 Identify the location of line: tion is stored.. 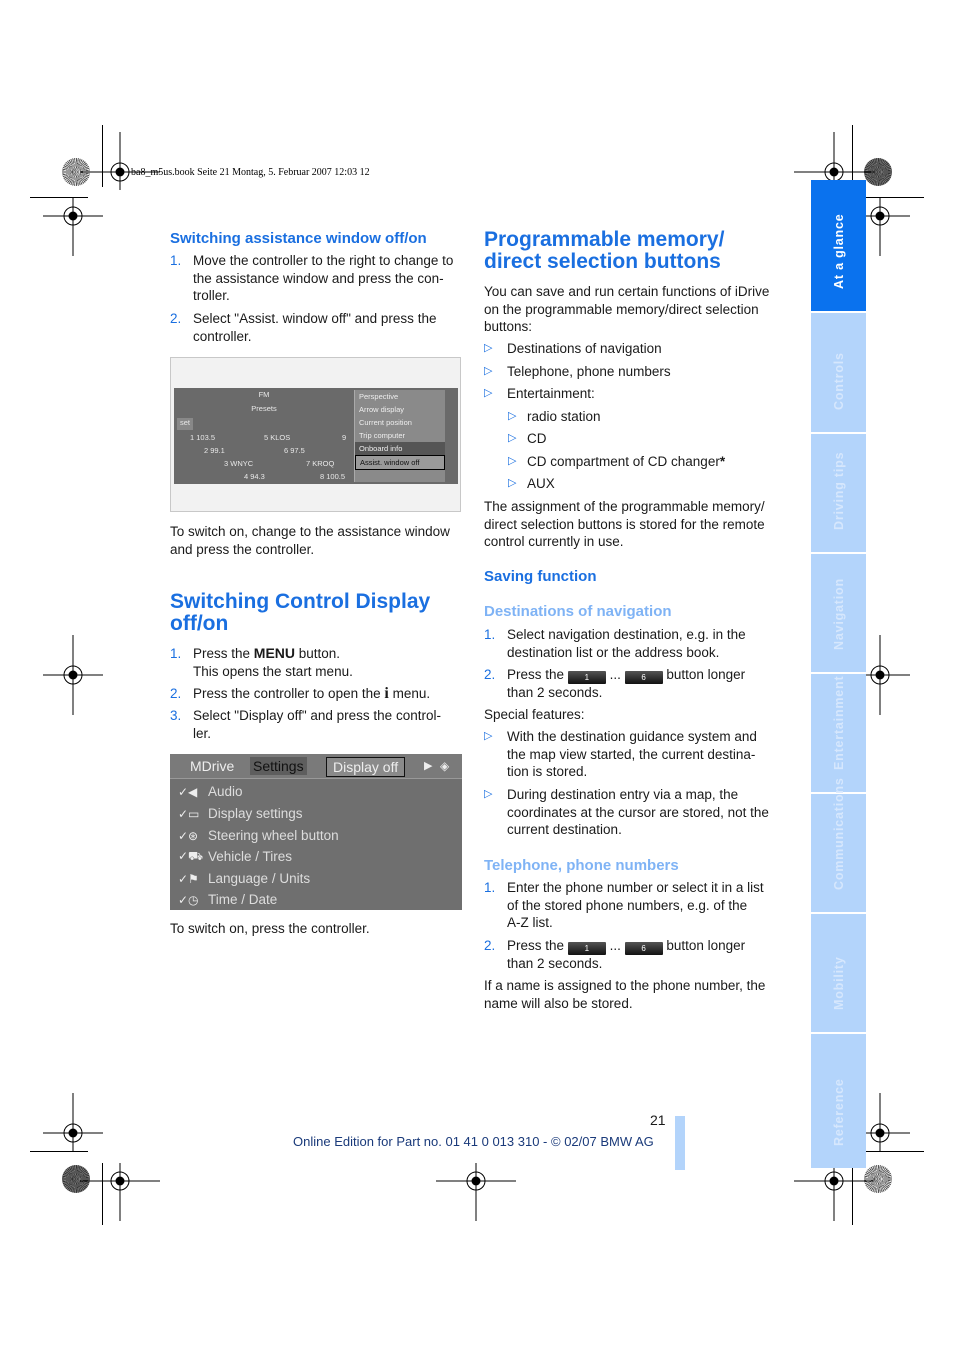
(547, 771).